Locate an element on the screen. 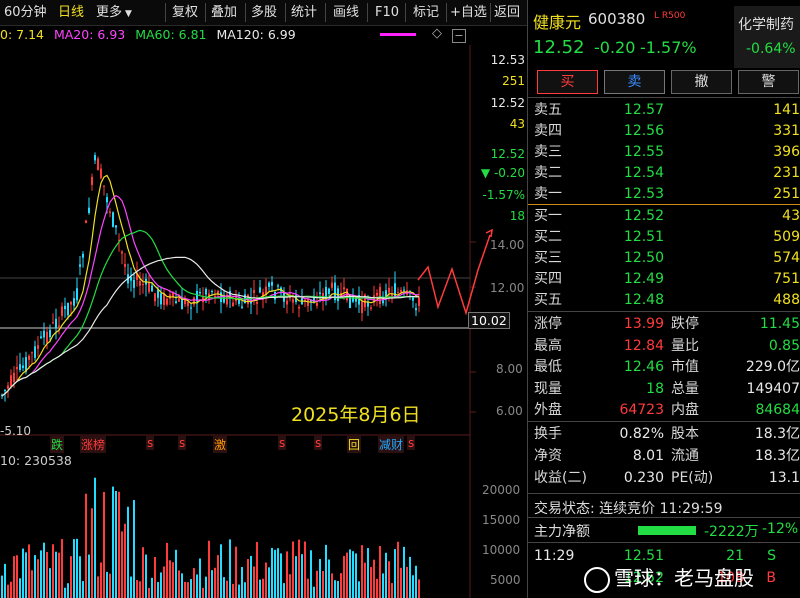 The image size is (800, 598). axis-ask-price: 12.53 is located at coordinates (507, 60).